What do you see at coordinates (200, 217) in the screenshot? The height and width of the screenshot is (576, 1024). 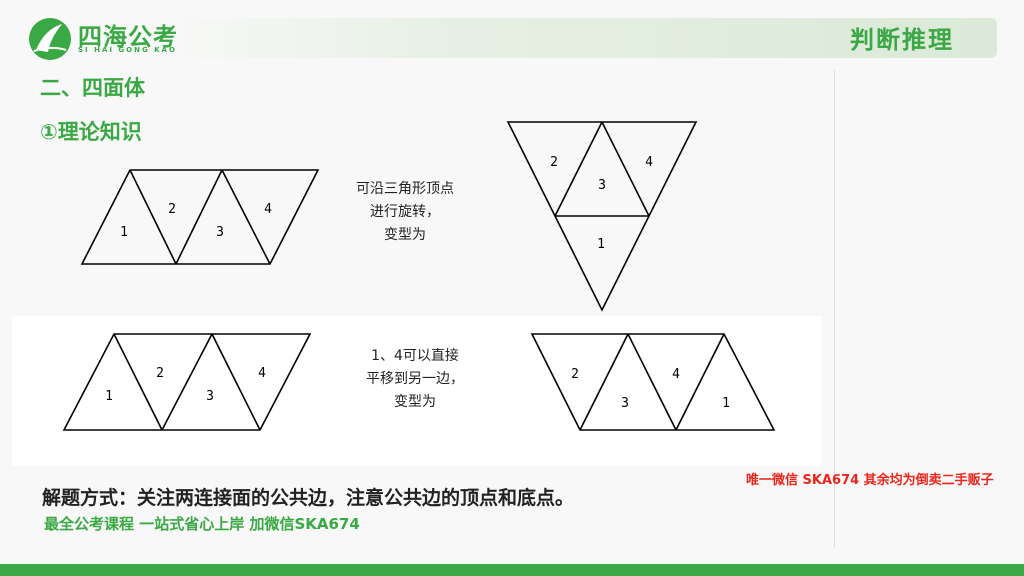 I see `net-1-left` at bounding box center [200, 217].